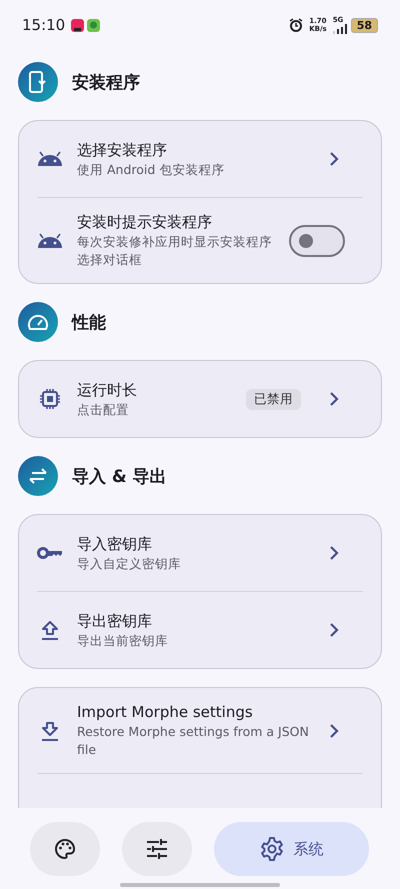 The width and height of the screenshot is (400, 889). What do you see at coordinates (145, 222) in the screenshot?
I see `setting-title: 安装时提示安装程序` at bounding box center [145, 222].